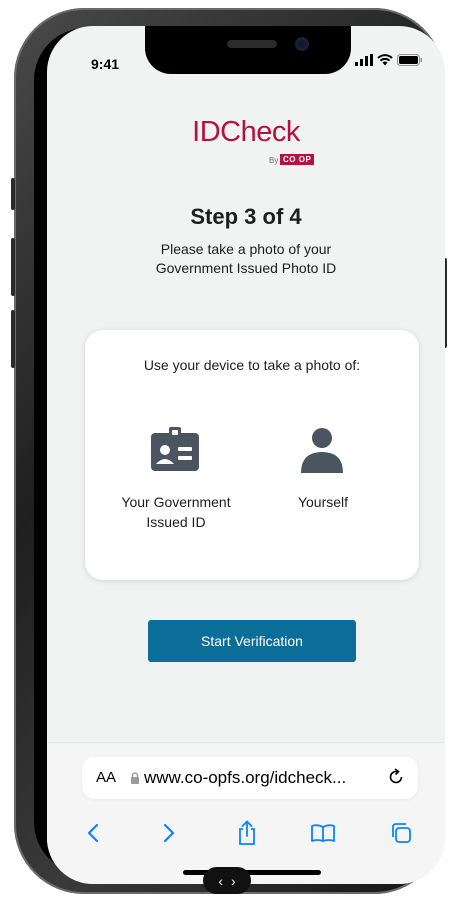 The width and height of the screenshot is (449, 902). What do you see at coordinates (252, 44) in the screenshot?
I see `speaker` at bounding box center [252, 44].